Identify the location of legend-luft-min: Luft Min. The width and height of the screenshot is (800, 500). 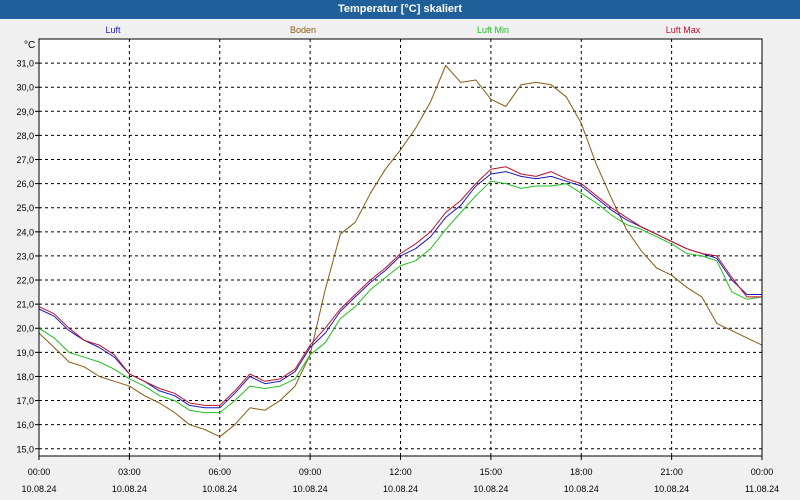
(493, 30).